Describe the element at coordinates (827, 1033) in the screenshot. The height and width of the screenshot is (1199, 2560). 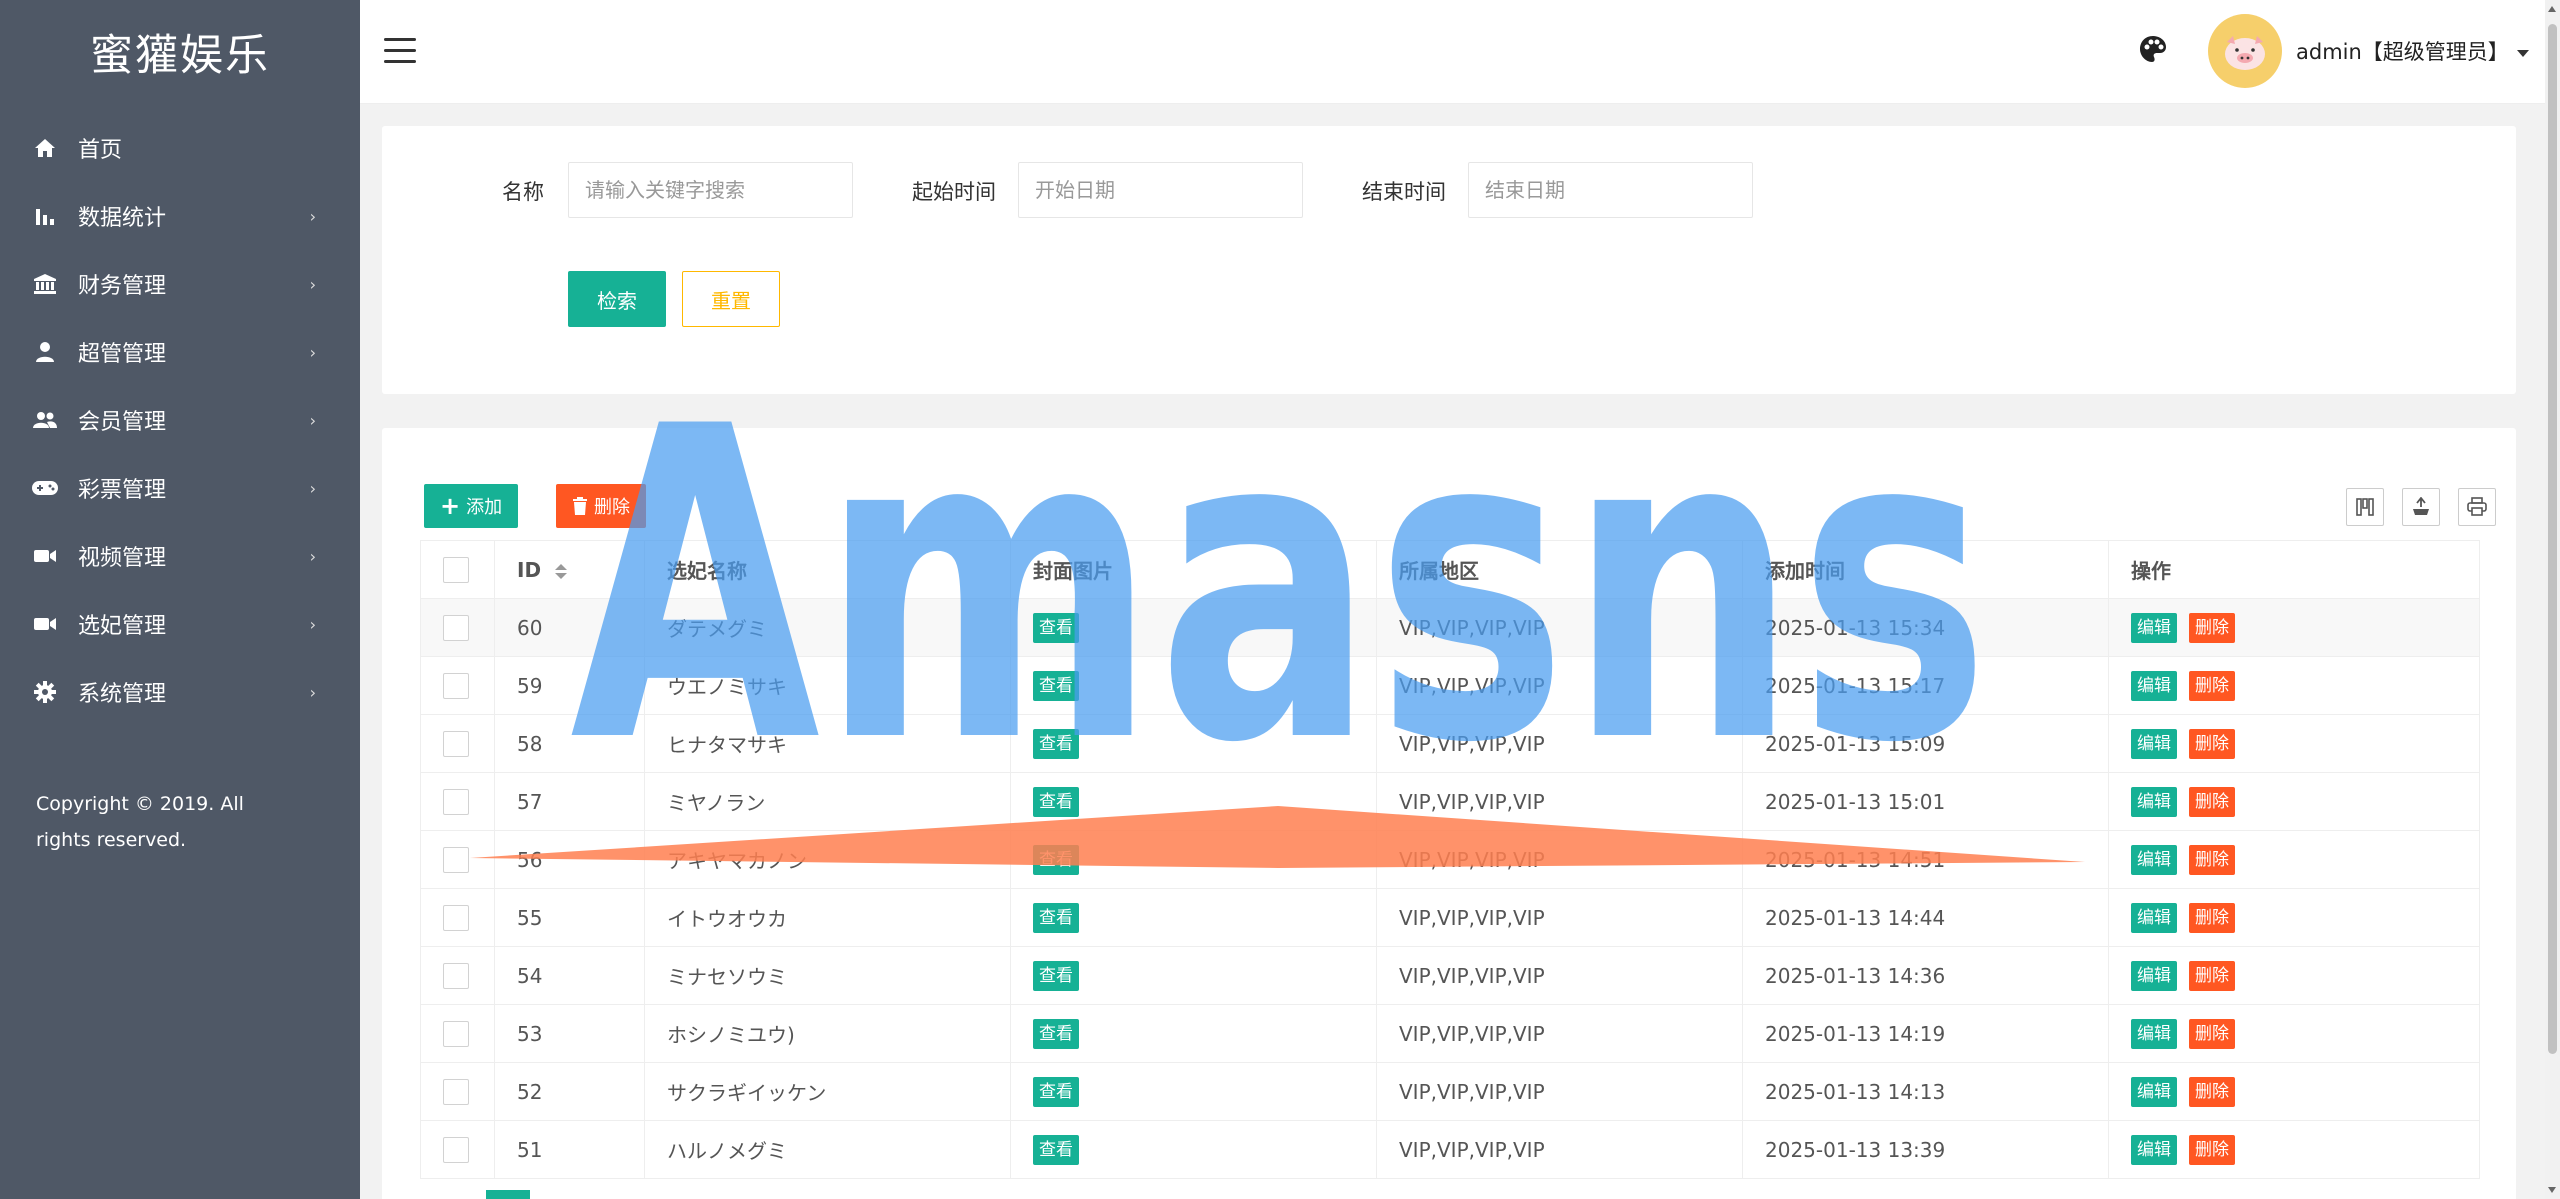
I see `cell-name: ホシノミユウ)` at that location.